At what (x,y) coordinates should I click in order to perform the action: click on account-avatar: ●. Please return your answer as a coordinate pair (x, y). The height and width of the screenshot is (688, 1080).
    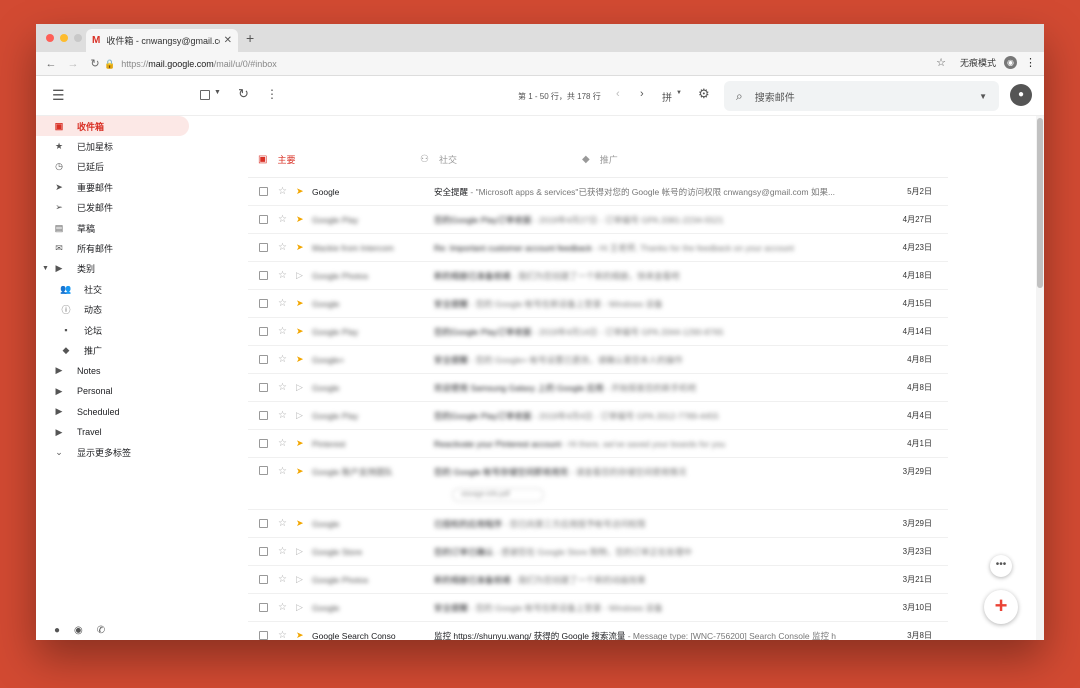
    Looking at the image, I should click on (1021, 95).